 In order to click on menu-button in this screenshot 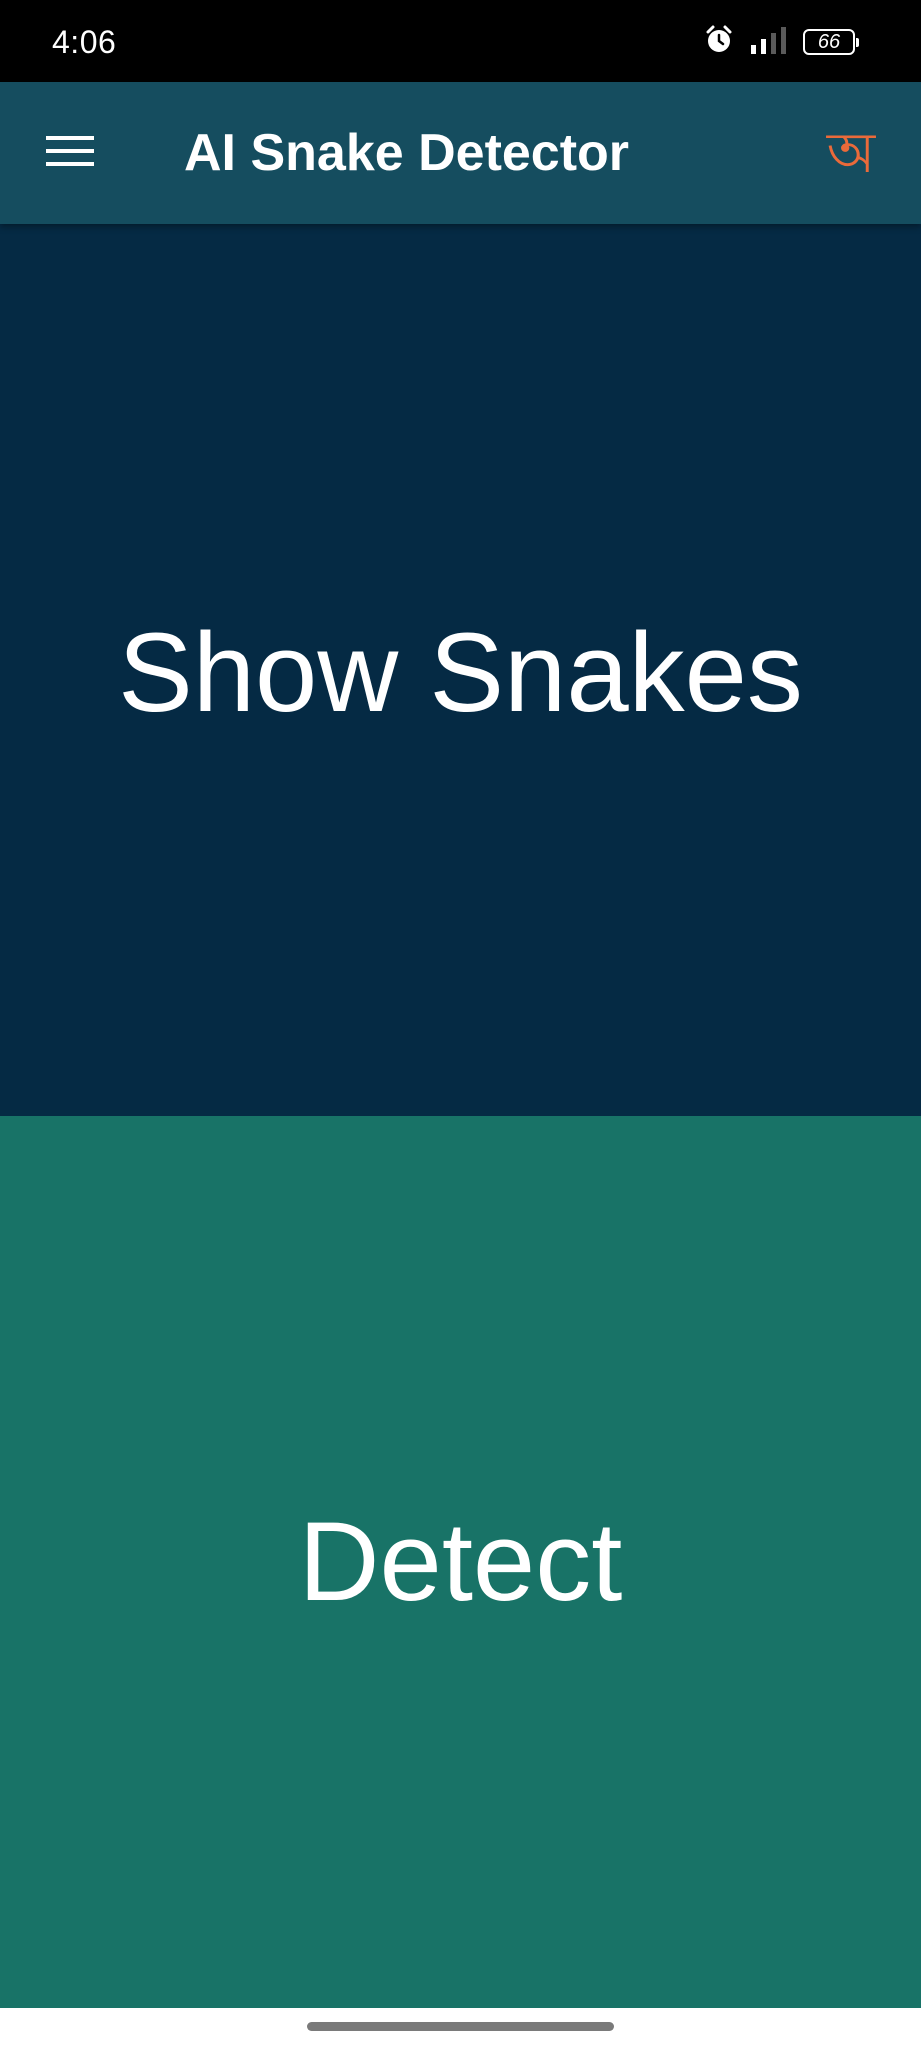, I will do `click(70, 153)`.